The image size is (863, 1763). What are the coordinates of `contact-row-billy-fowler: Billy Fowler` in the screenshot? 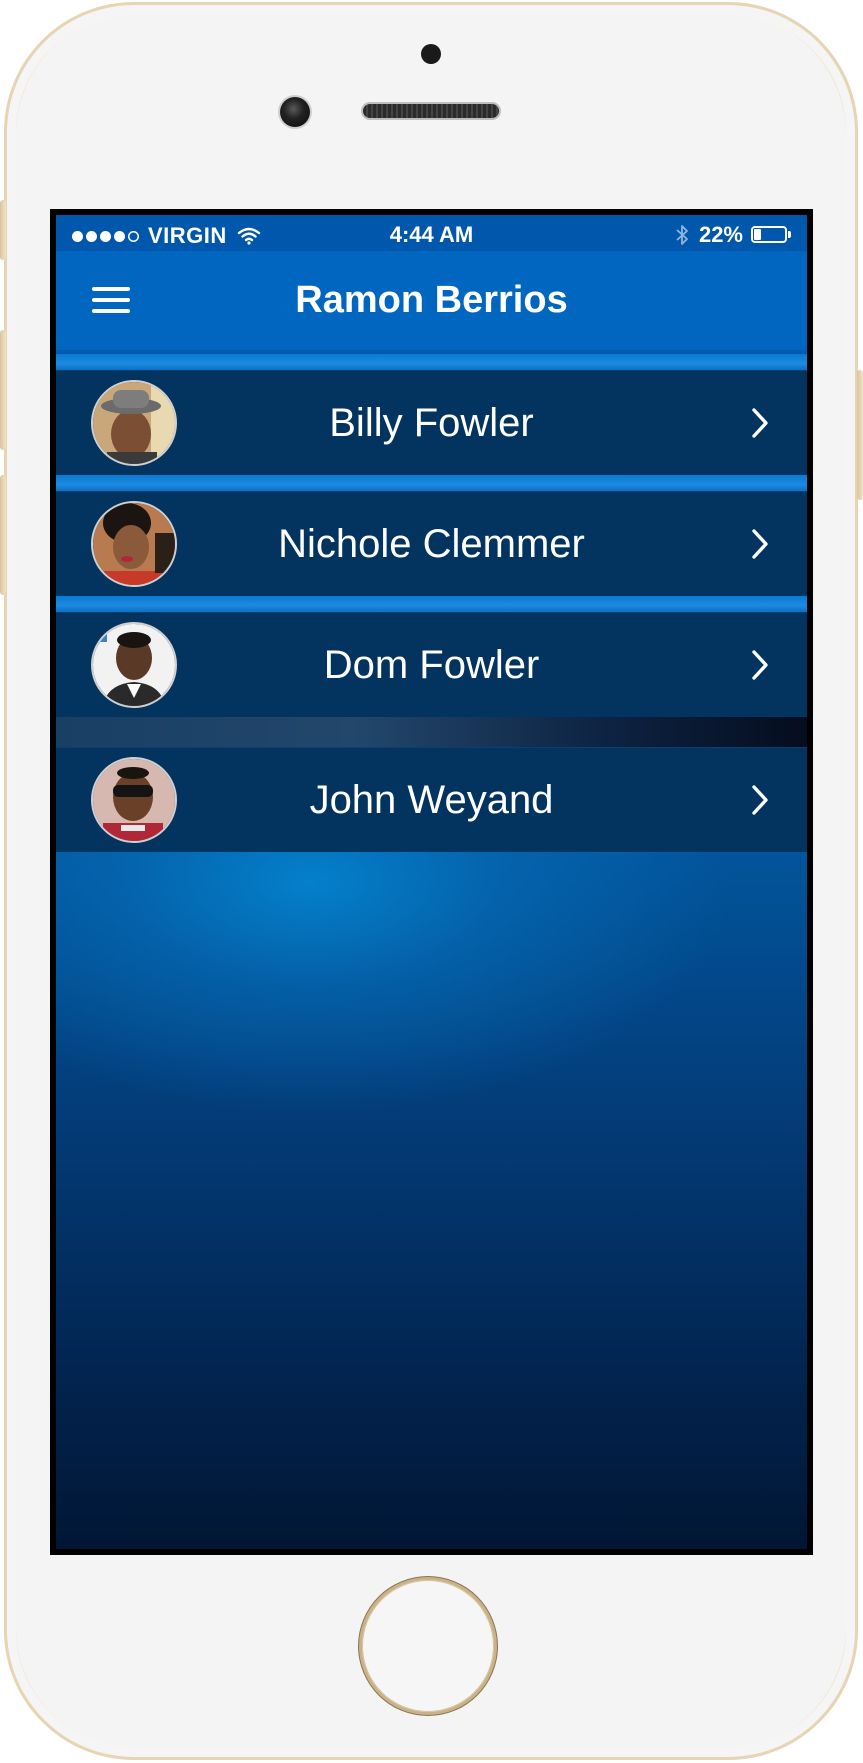 It's located at (431, 422).